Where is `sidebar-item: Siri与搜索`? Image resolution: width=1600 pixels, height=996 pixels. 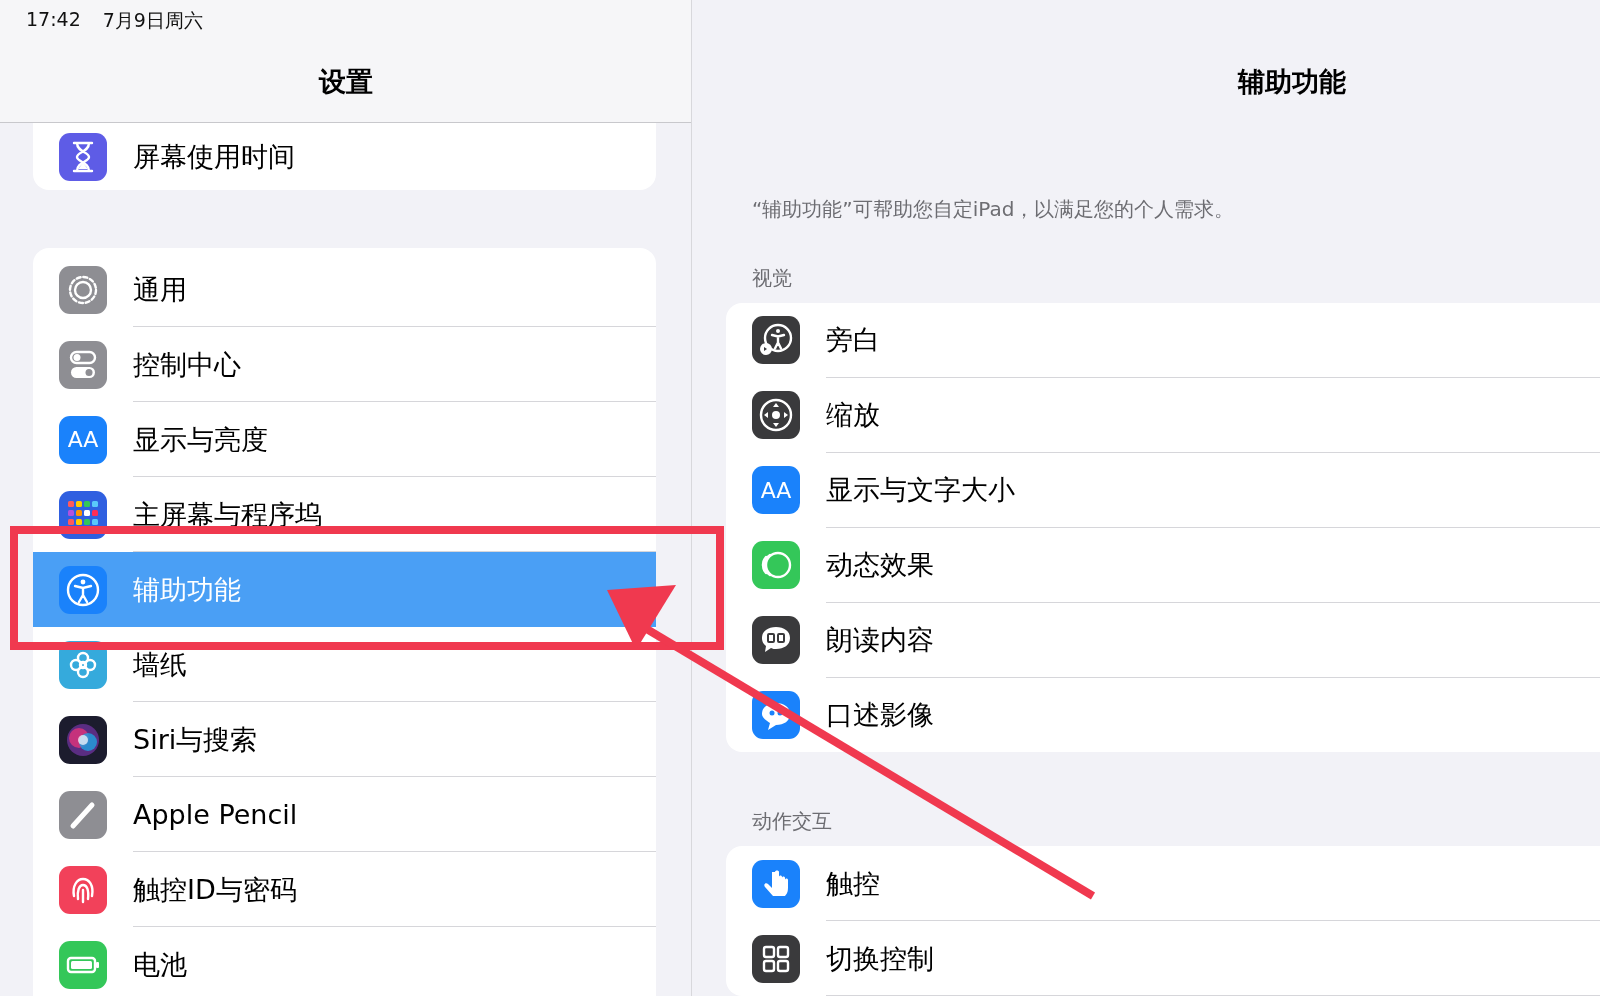 sidebar-item: Siri与搜索 is located at coordinates (344, 740).